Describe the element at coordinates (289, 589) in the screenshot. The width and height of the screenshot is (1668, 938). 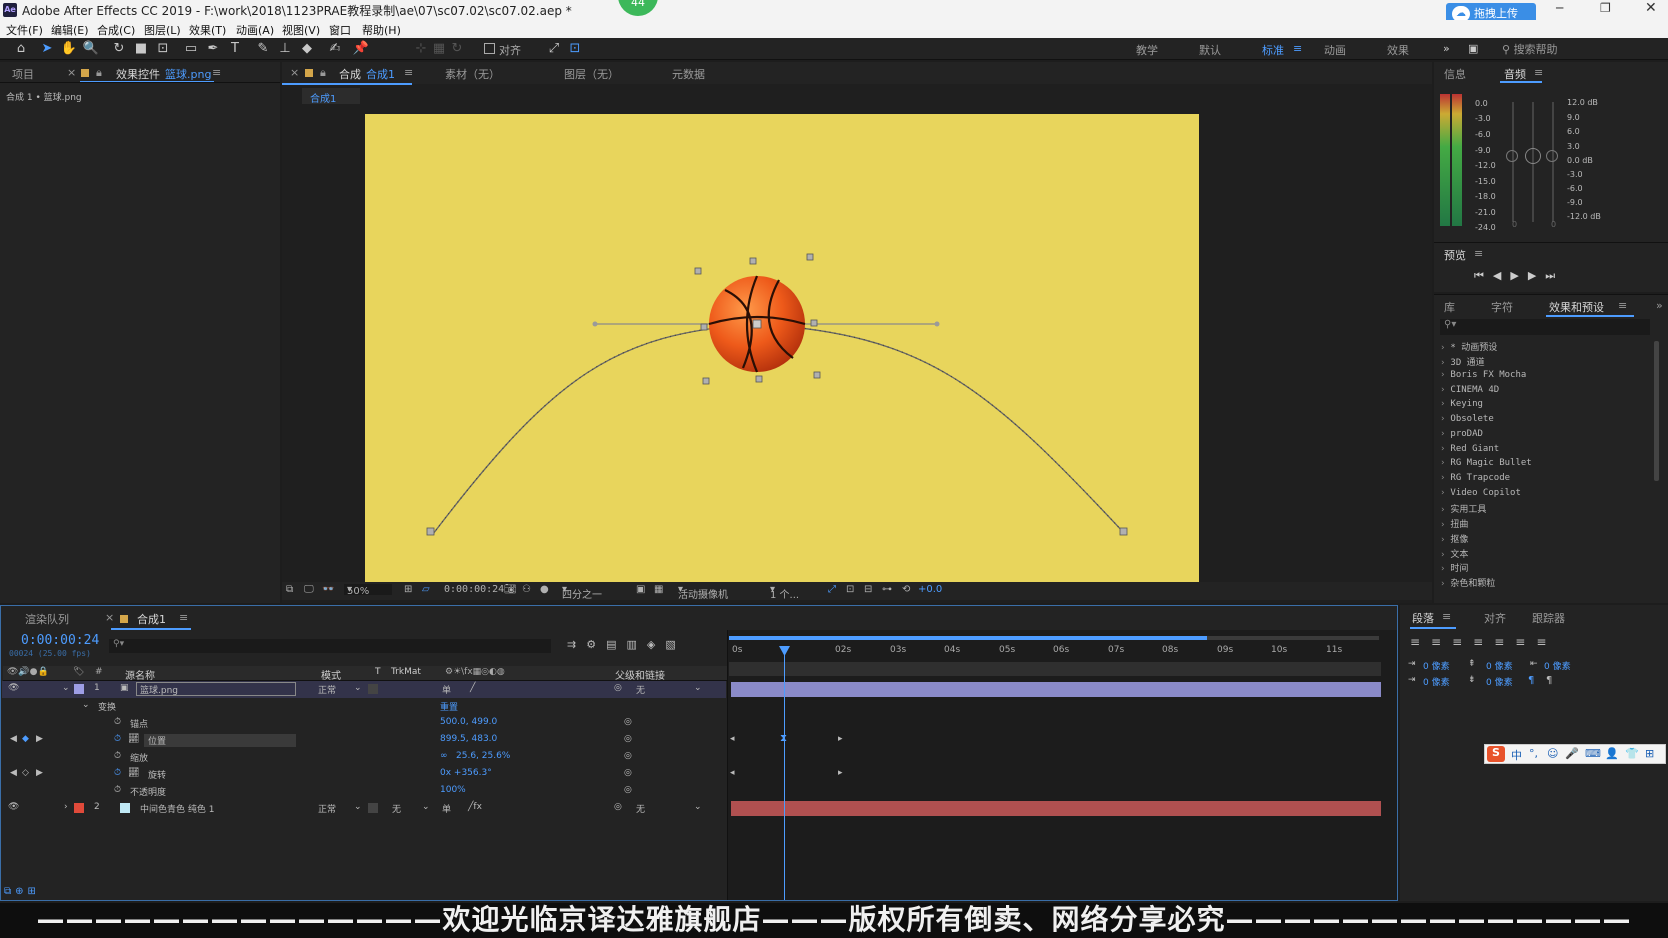
I see `always-preview-icon: ⧉` at that location.